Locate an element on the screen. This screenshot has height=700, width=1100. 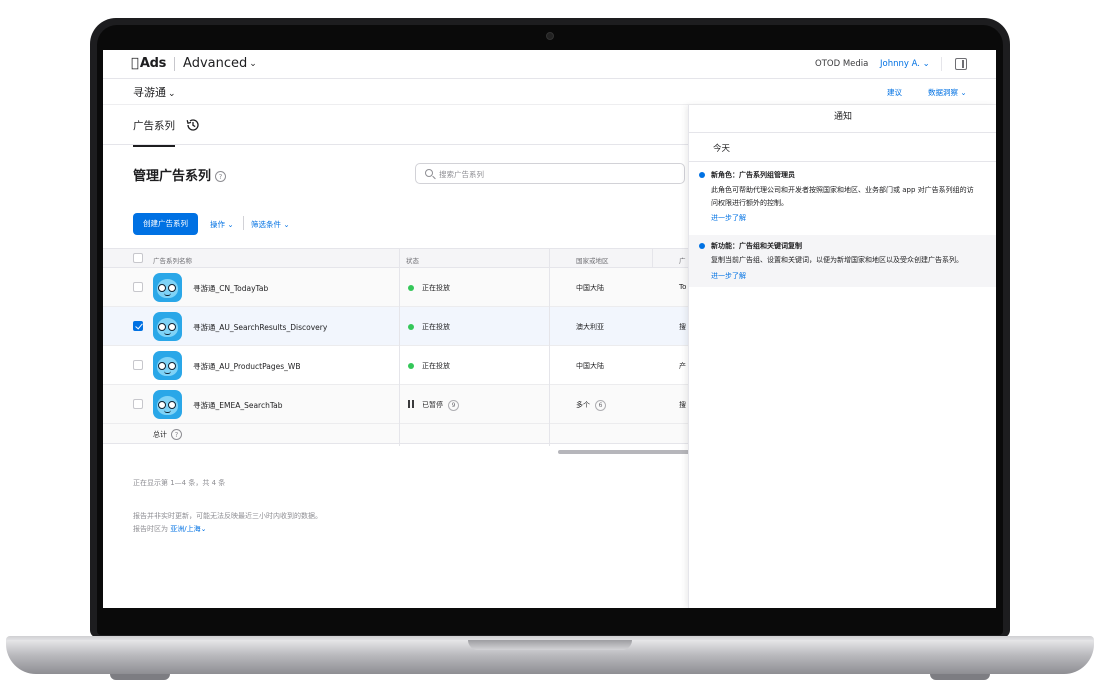
top-bar:  Ads Advanced ⌄ OTOD Media Johnny A. ⌄ is located at coordinates (549, 64).